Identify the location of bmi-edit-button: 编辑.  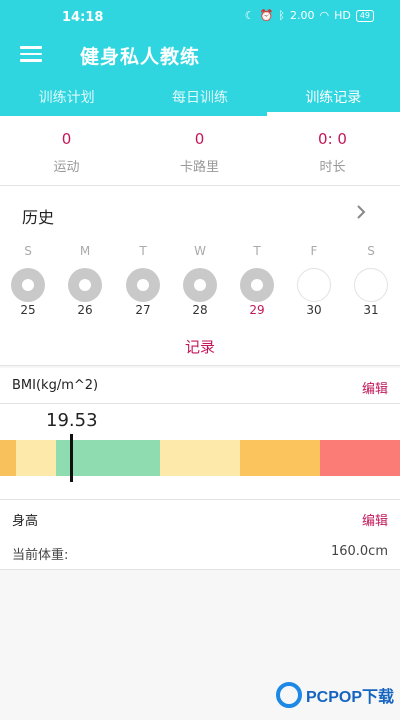
(375, 387).